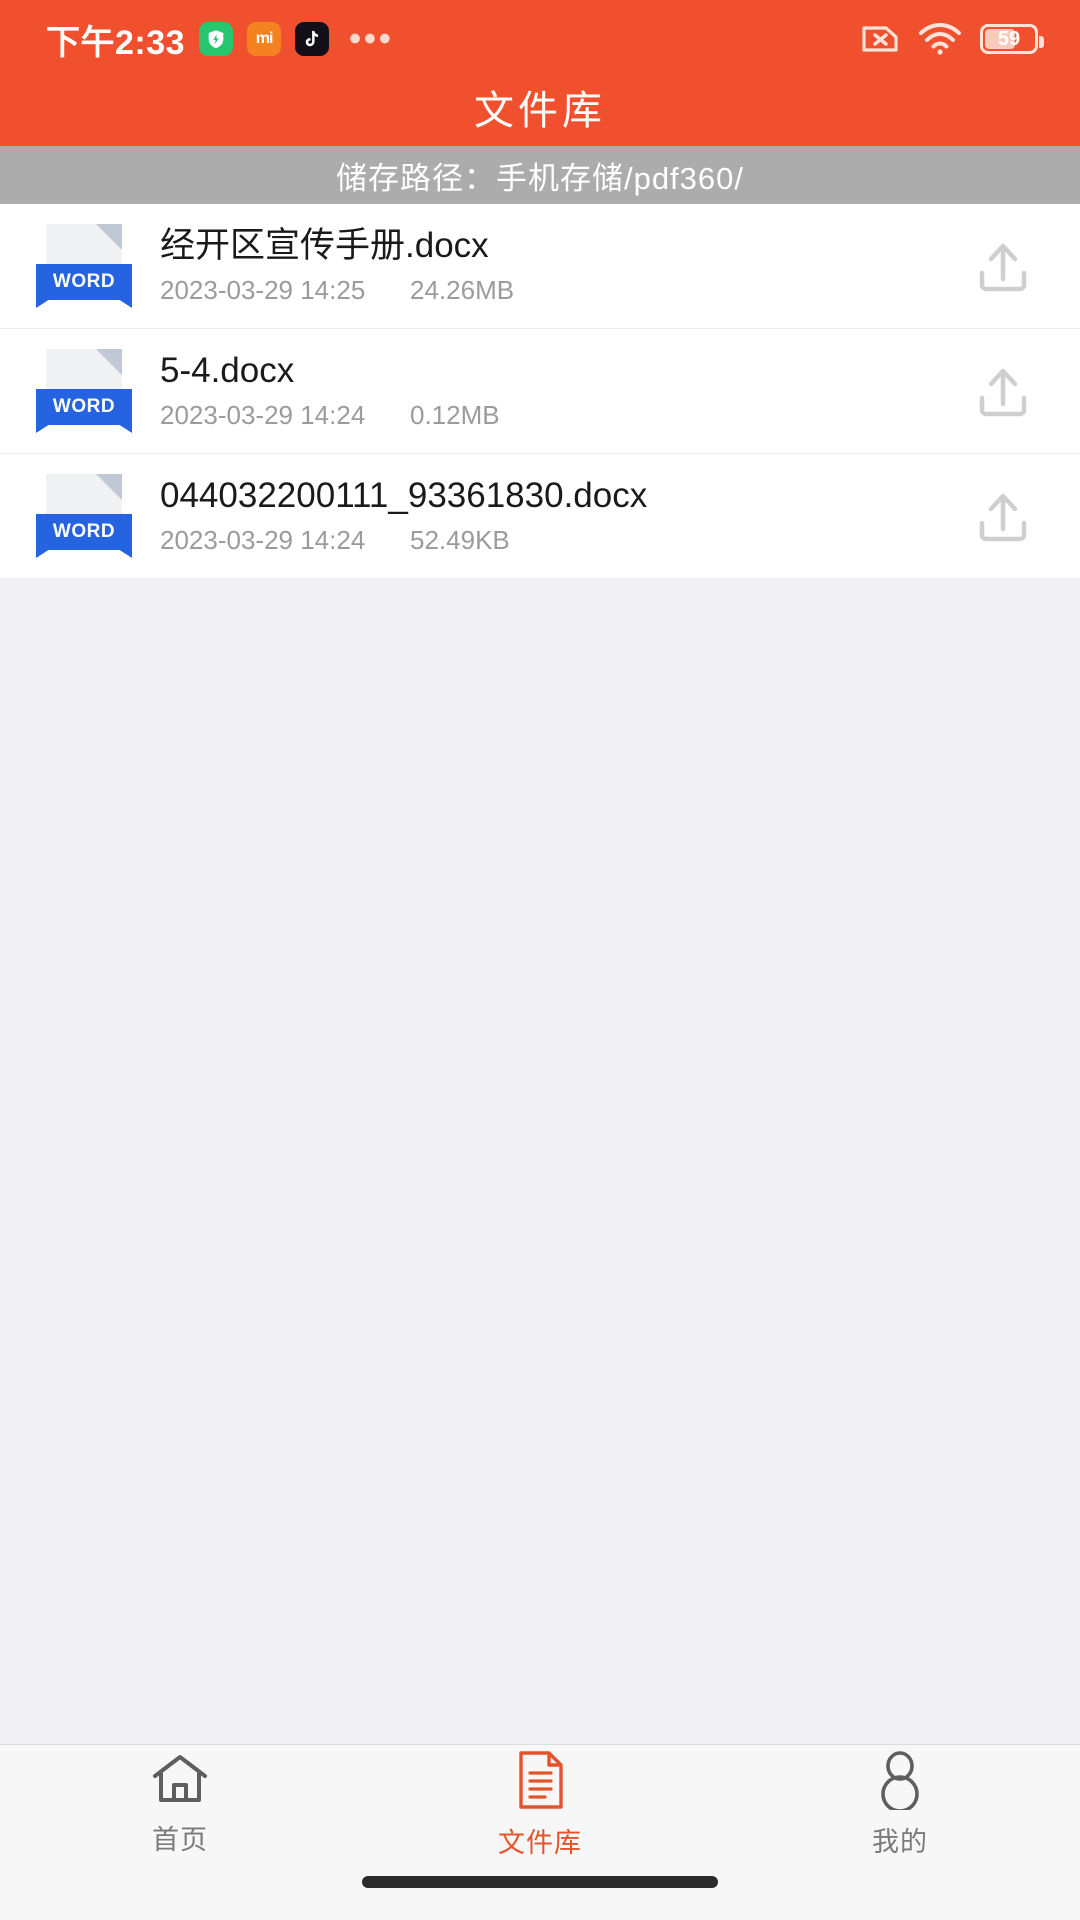  I want to click on file-size: 52.49KB, so click(460, 539).